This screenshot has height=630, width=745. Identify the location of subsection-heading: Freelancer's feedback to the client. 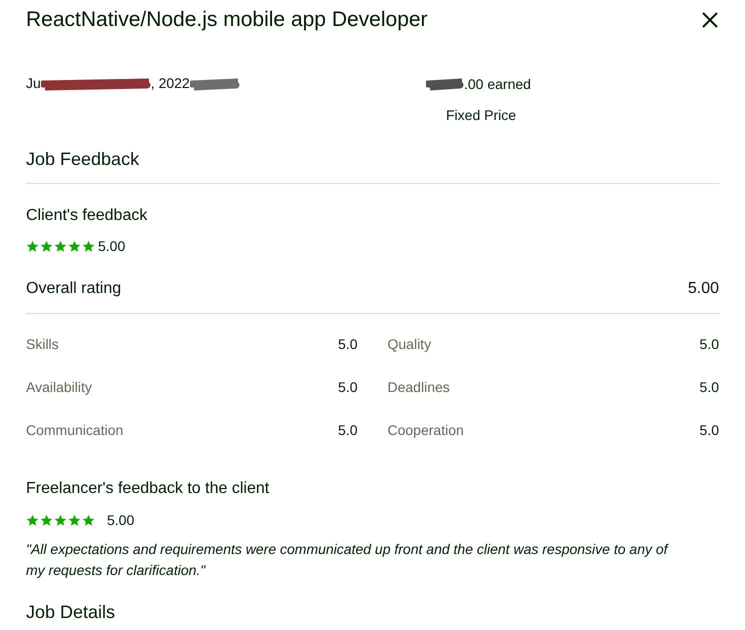
(148, 488).